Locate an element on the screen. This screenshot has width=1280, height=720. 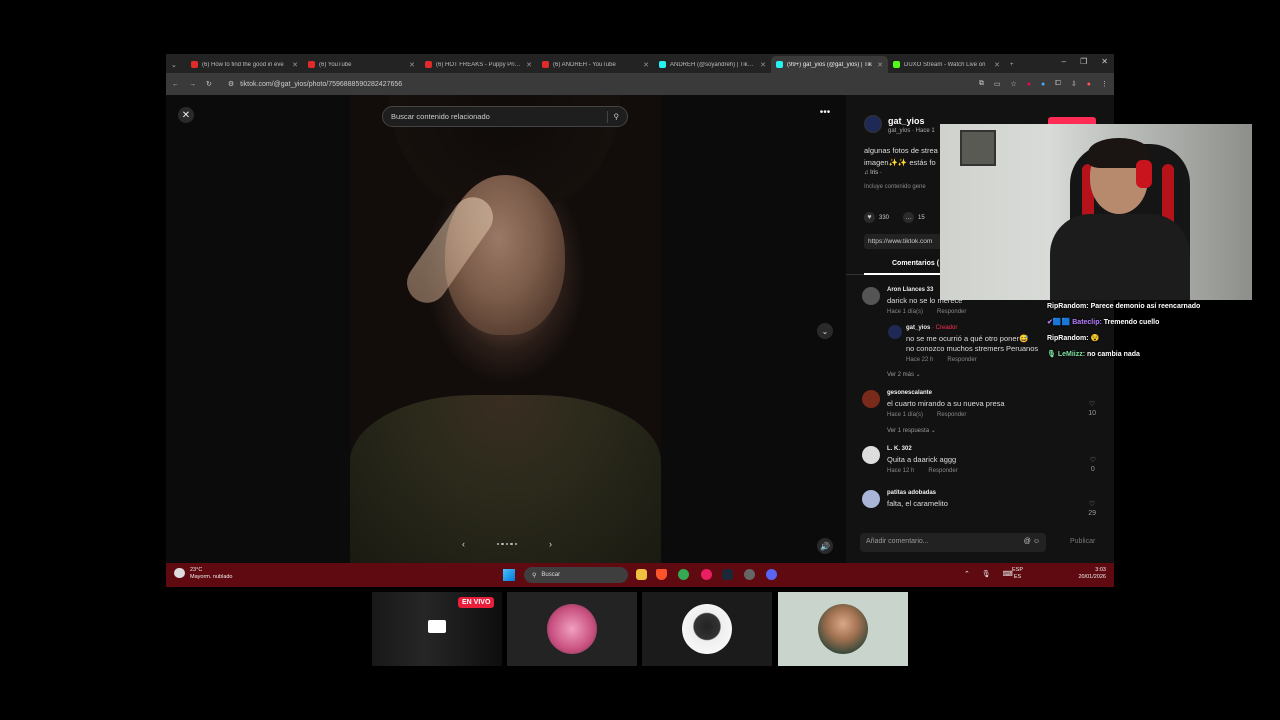
search-placeholder: Buscar contenido relacionado is located at coordinates (440, 116).